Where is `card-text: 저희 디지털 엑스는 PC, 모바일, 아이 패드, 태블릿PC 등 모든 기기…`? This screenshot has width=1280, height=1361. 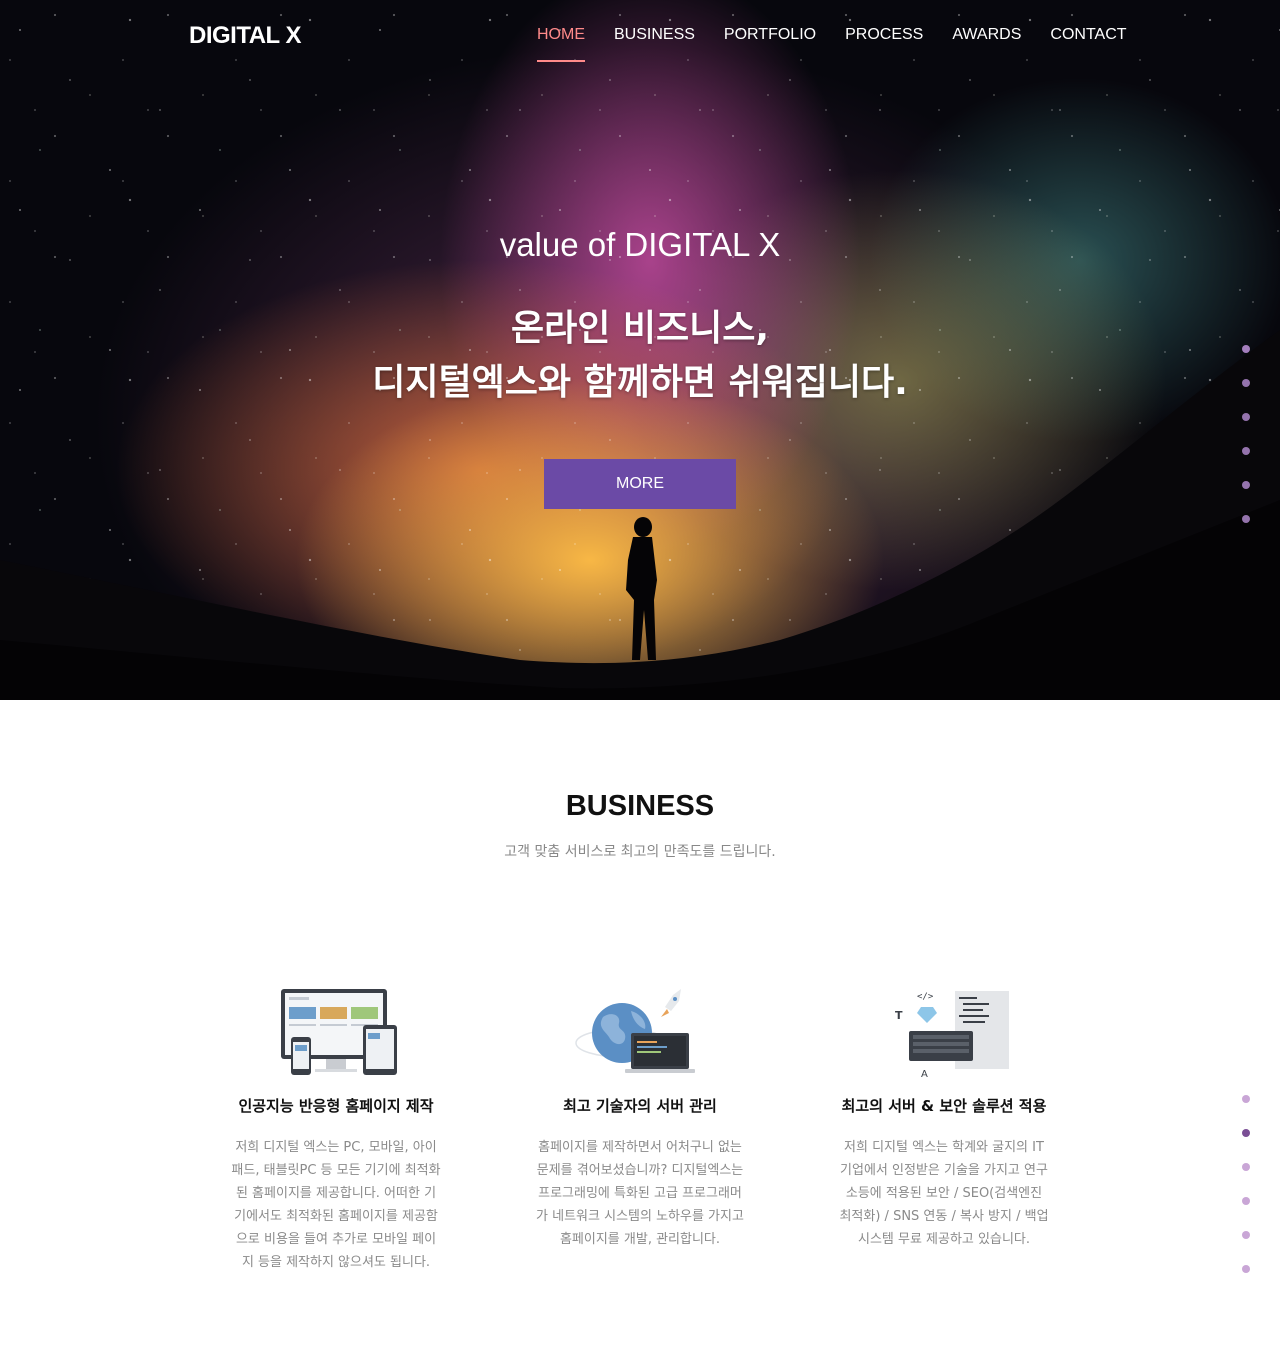 card-text: 저희 디지털 엑스는 PC, 모바일, 아이 패드, 태블릿PC 등 모든 기기… is located at coordinates (336, 1205).